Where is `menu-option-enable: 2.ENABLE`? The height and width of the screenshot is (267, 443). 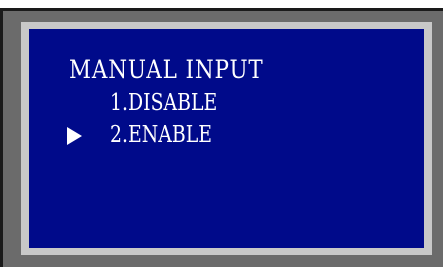
menu-option-enable: 2.ENABLE is located at coordinates (161, 135).